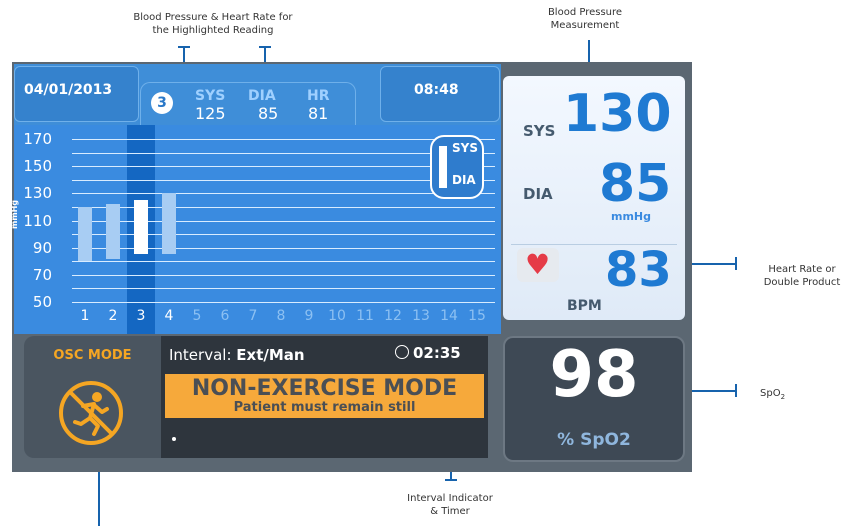 This screenshot has height=529, width=849. Describe the element at coordinates (802, 269) in the screenshot. I see `annotation-hr-line1: Heart Rate or` at that location.